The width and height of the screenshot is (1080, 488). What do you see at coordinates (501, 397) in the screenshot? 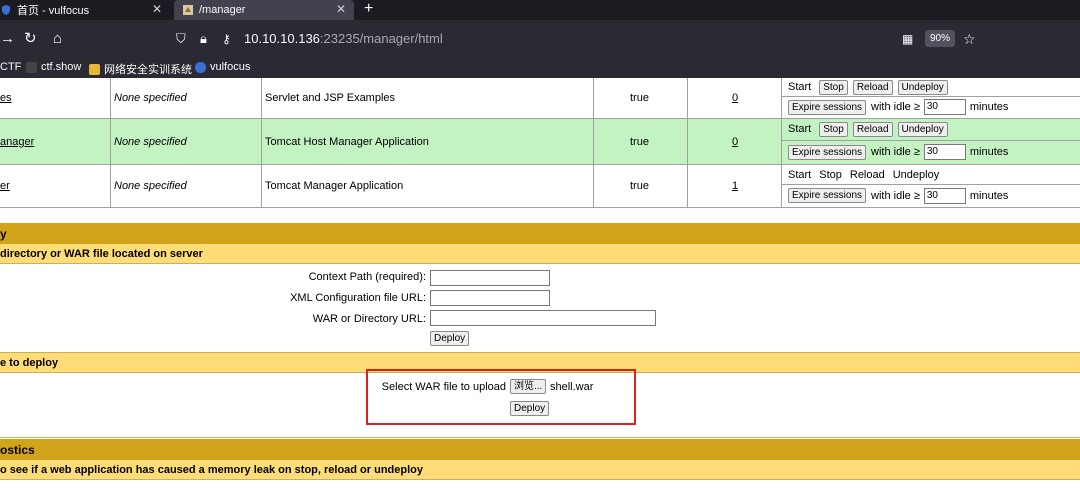
I see `highlight-box` at bounding box center [501, 397].